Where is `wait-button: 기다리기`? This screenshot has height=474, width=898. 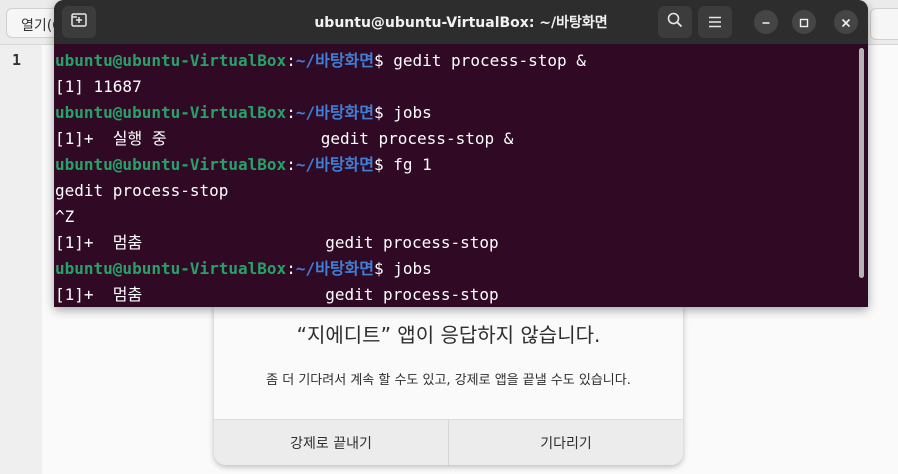 wait-button: 기다리기 is located at coordinates (565, 442).